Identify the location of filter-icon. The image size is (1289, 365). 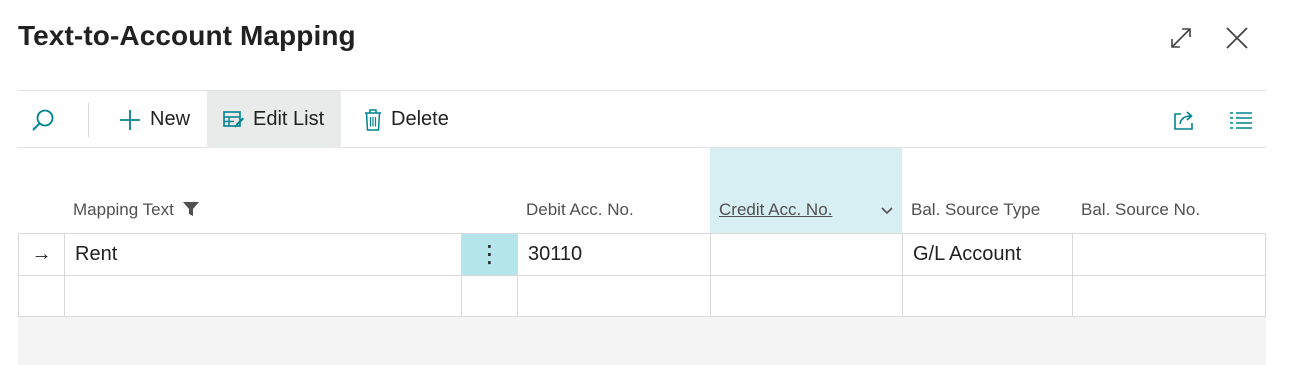
(190, 211).